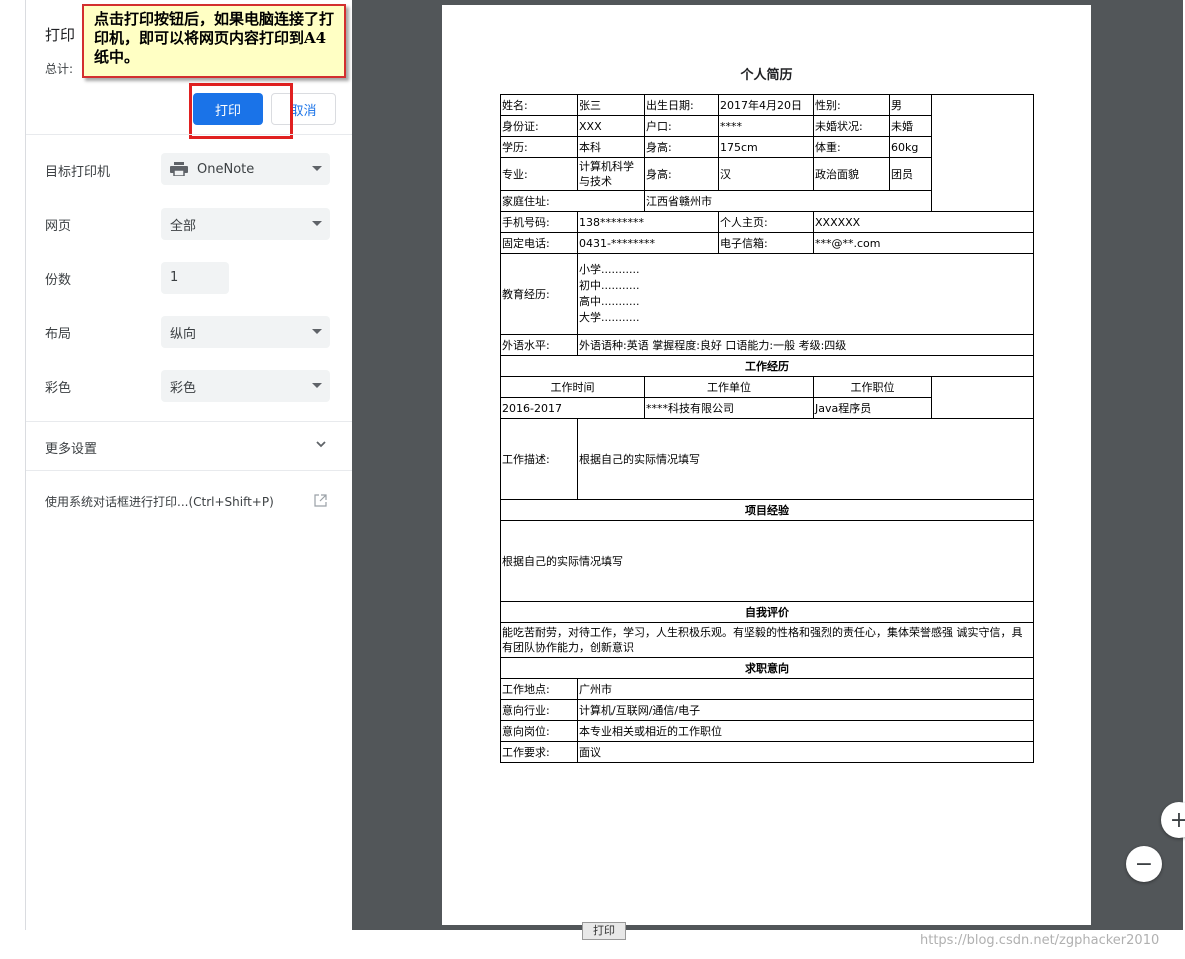 The height and width of the screenshot is (959, 1185). I want to click on resume-title: 个人简历, so click(766, 75).